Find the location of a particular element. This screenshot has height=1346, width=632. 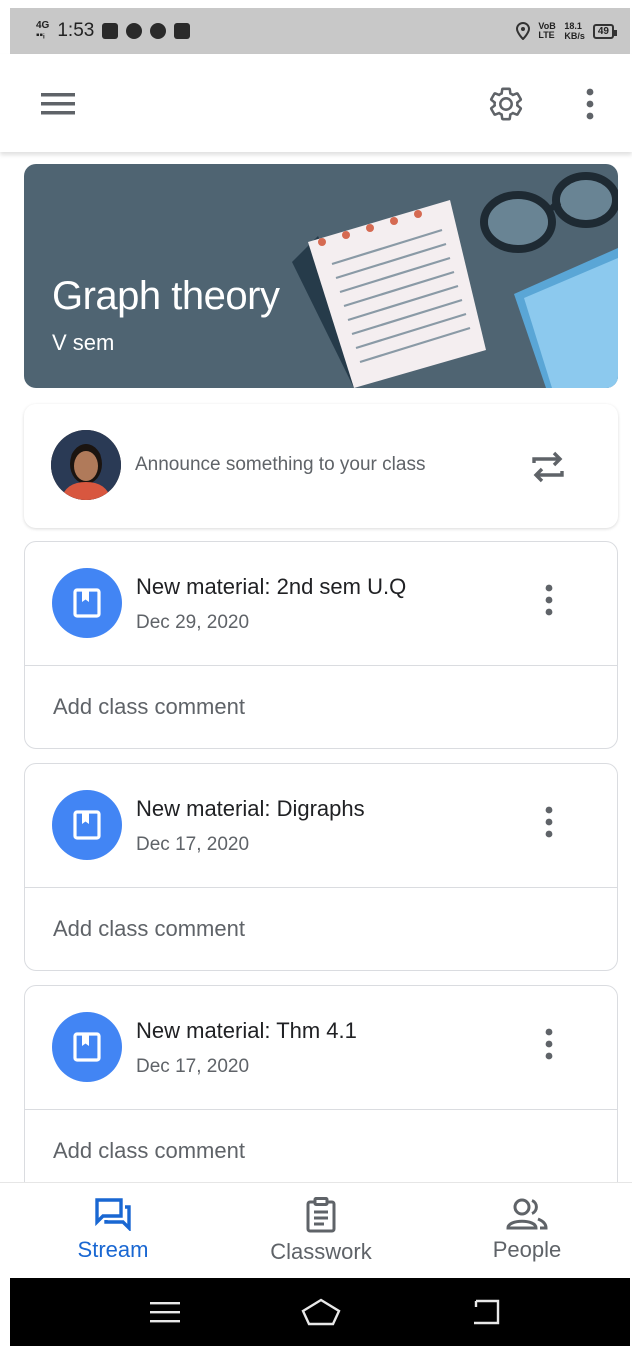

post-title: New material: 2nd sem U.Q is located at coordinates (271, 587).